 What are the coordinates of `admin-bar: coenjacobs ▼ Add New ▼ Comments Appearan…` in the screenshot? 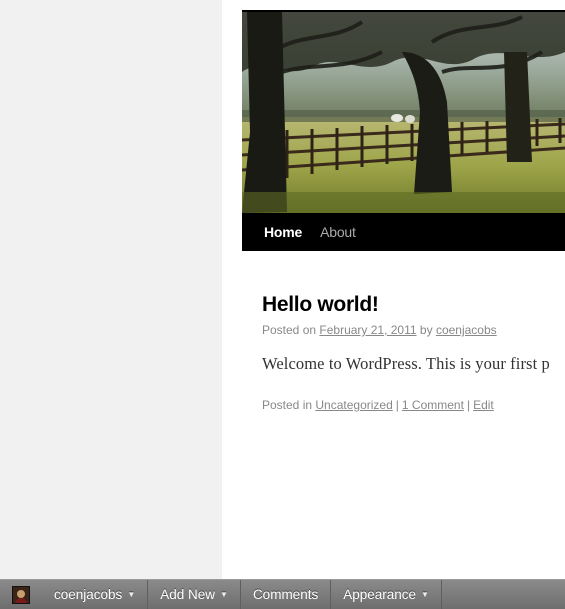 It's located at (282, 594).